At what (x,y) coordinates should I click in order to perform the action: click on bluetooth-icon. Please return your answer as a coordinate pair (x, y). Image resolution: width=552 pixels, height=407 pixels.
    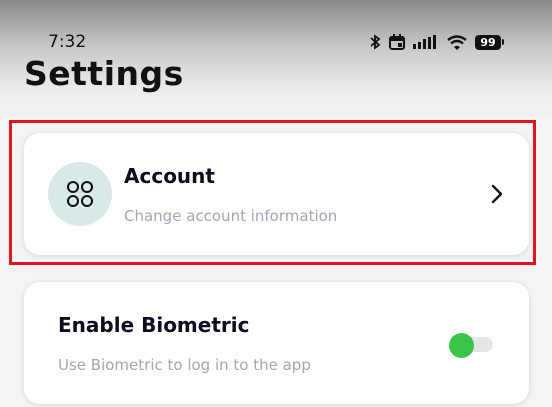
    Looking at the image, I should click on (375, 42).